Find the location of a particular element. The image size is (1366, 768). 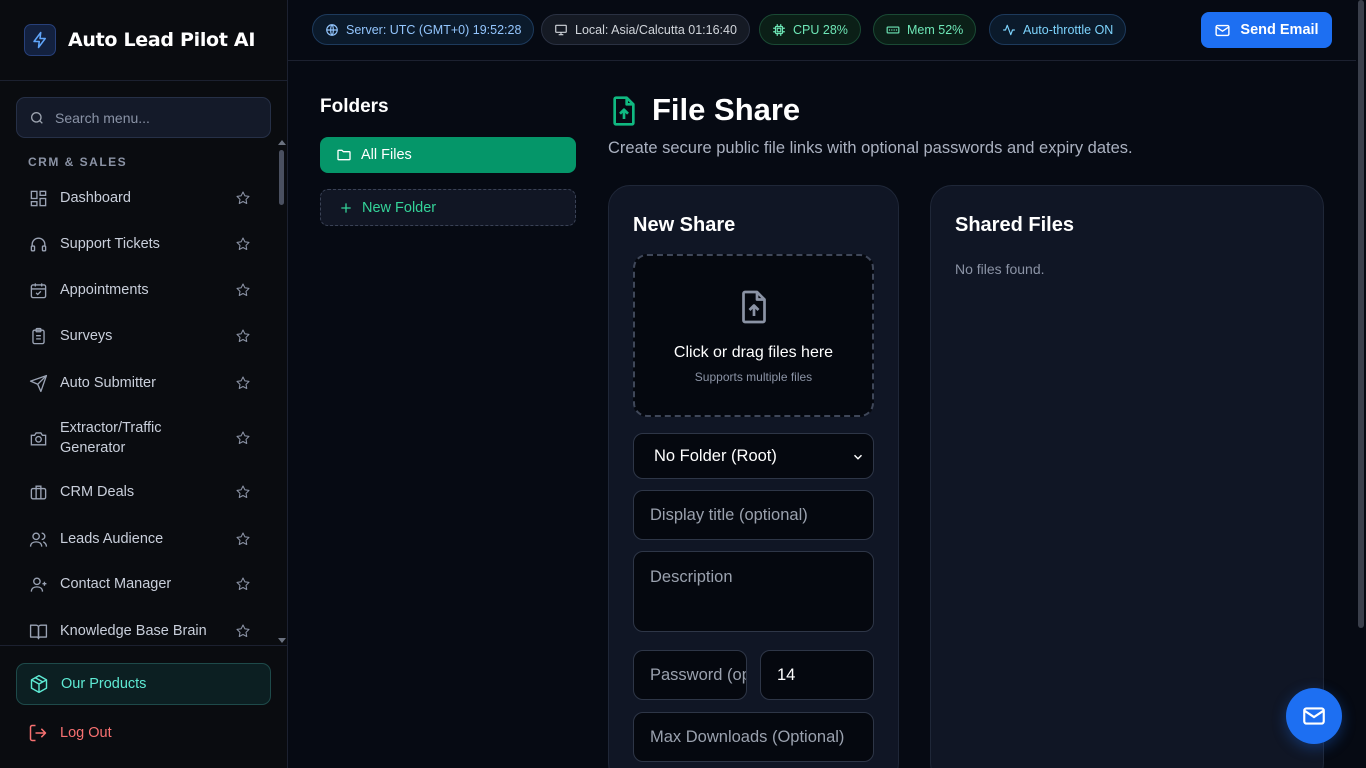

sidebar-item-label: Leads Audience is located at coordinates (112, 539).